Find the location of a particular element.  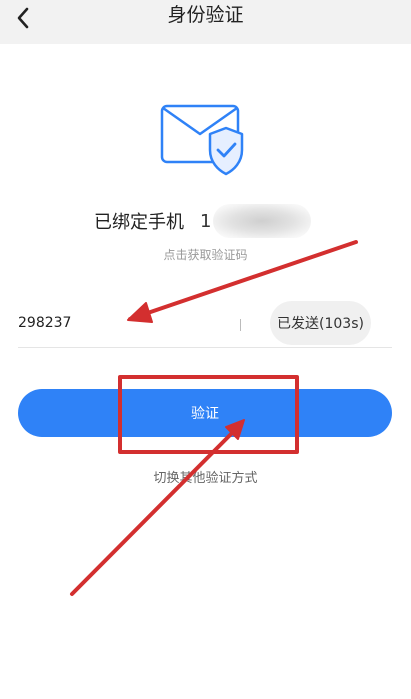

top-nav-bar: 身份验证 is located at coordinates (205, 22).